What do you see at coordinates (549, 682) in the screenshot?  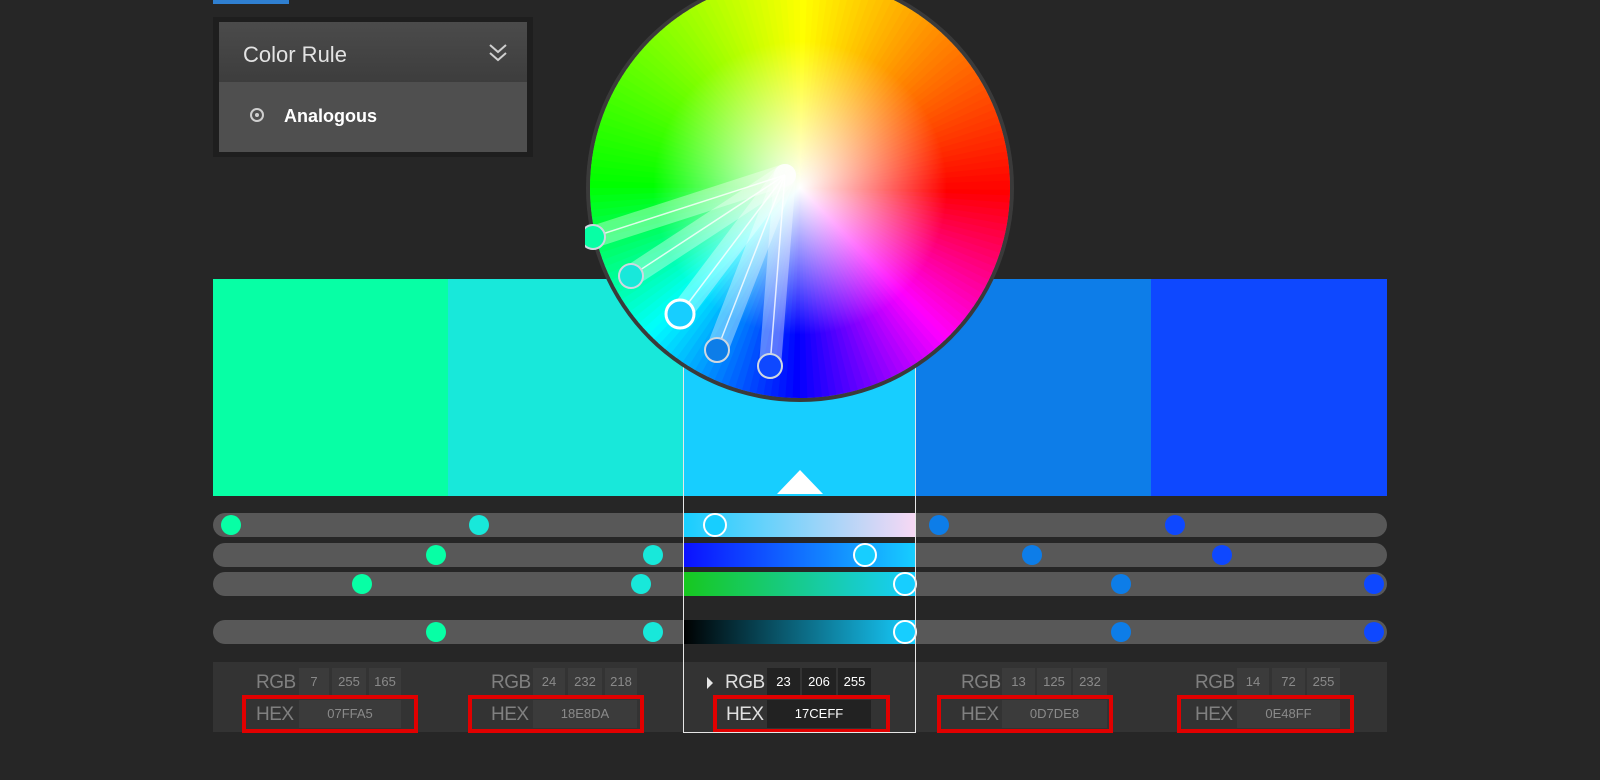 I see `rgb-r-input: 24` at bounding box center [549, 682].